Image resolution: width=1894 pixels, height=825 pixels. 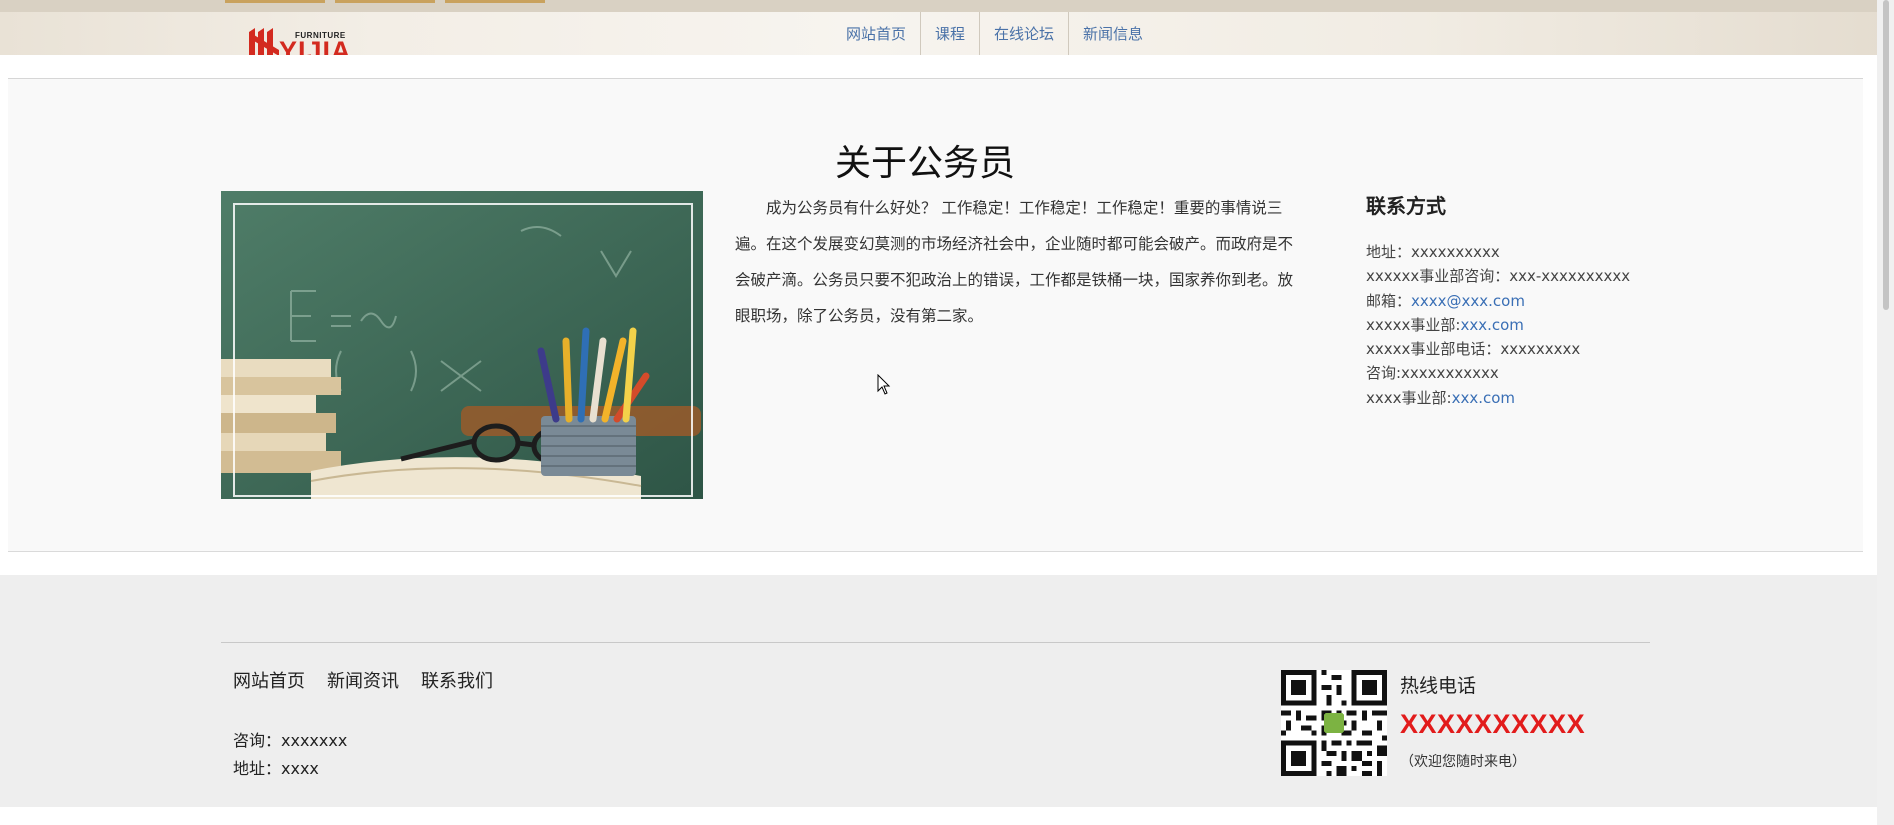 I want to click on contact-phone: xxxxx事业部电话：xxxxxxxxx, so click(x=1473, y=349).